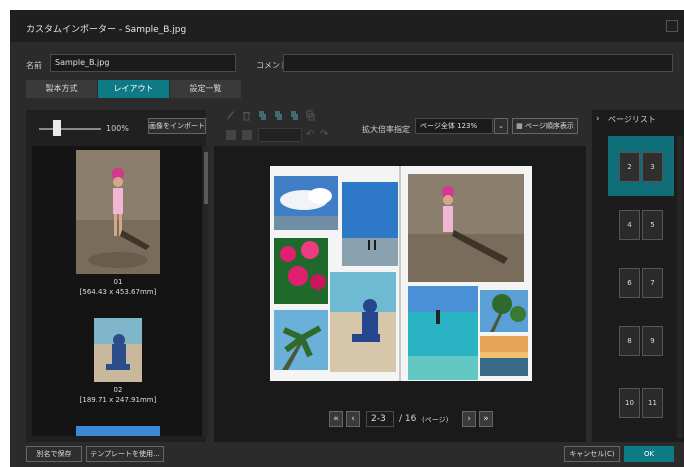  What do you see at coordinates (231, 135) in the screenshot?
I see `fill-color-swatch` at bounding box center [231, 135].